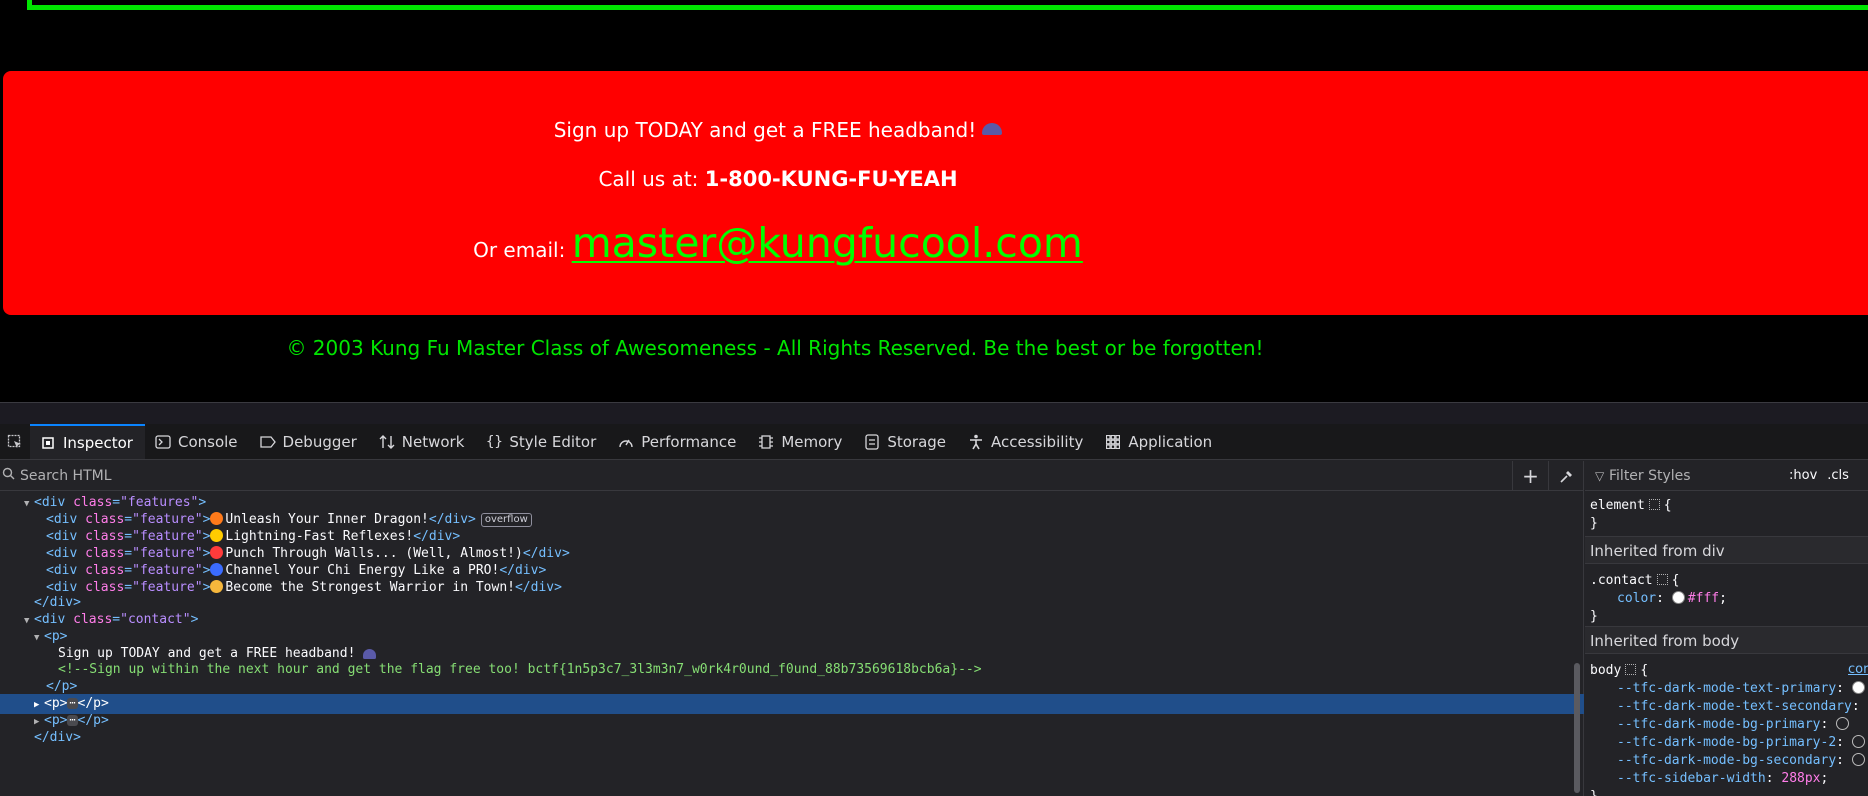 This screenshot has height=796, width=1868. I want to click on inherited-body-header: Inherited from body, so click(1726, 640).